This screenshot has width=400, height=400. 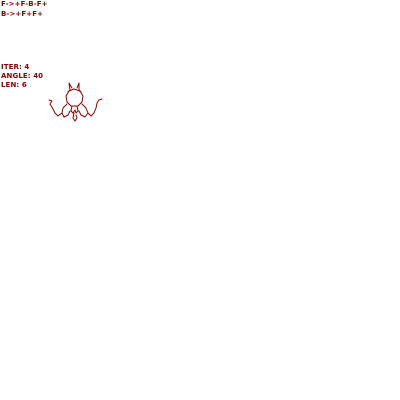 I want to click on fractal-head, so click(x=74, y=97).